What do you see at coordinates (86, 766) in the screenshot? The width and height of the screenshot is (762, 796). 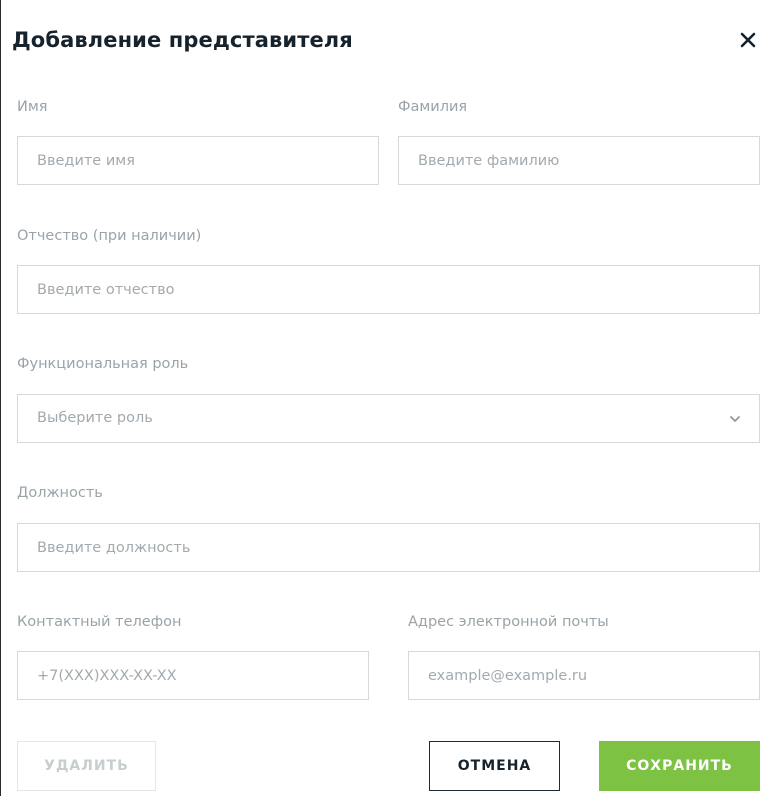 I see `delete-button: УДАЛИТЬ` at bounding box center [86, 766].